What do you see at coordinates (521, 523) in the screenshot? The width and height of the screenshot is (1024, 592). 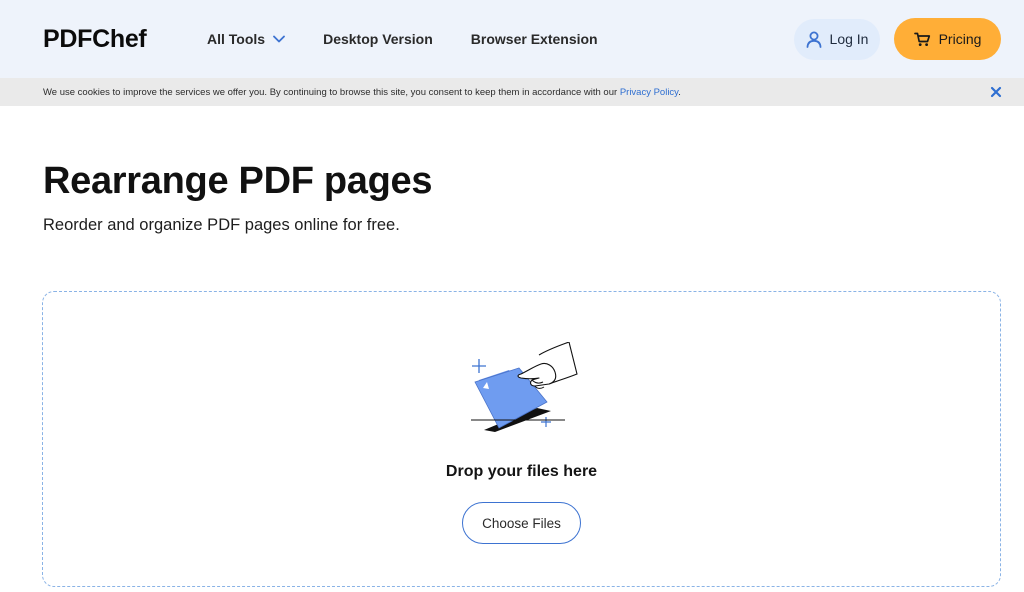 I see `choose-files-button: Choose Files` at bounding box center [521, 523].